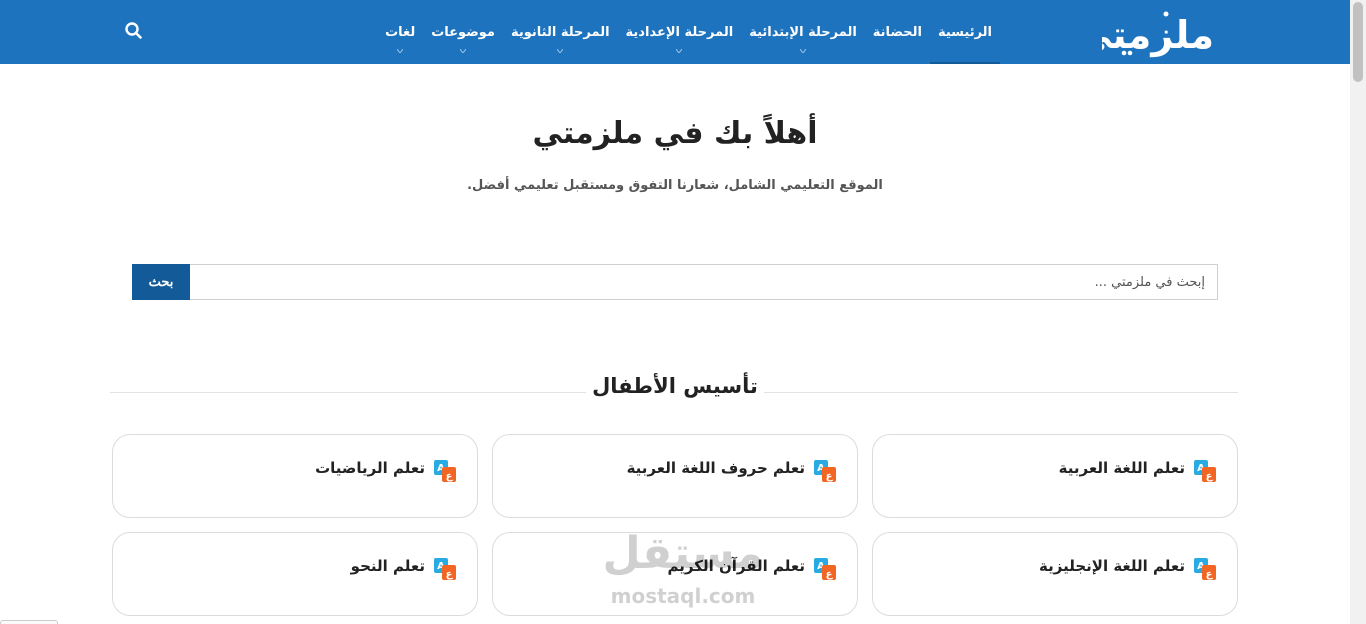  Describe the element at coordinates (295, 574) in the screenshot. I see `card-grammar: A ع تعلم النحو` at that location.